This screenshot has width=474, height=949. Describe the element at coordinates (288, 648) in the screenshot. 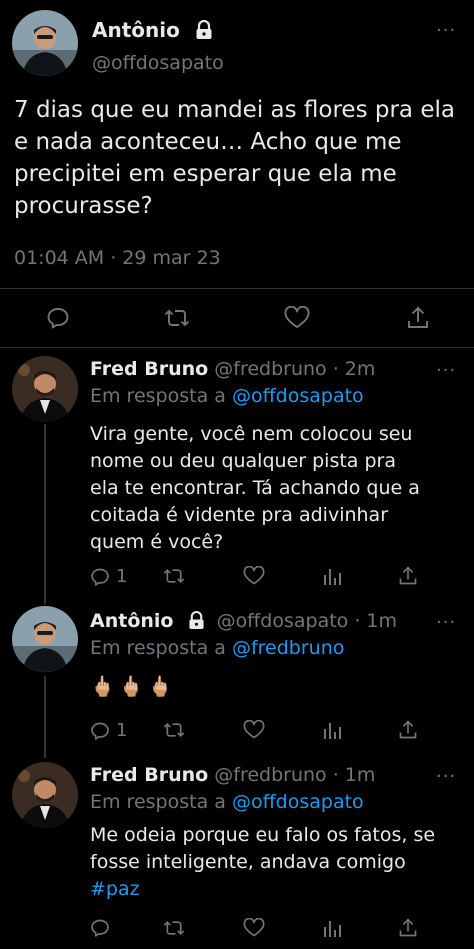

I see `reply-to-link: @fredbruno` at that location.